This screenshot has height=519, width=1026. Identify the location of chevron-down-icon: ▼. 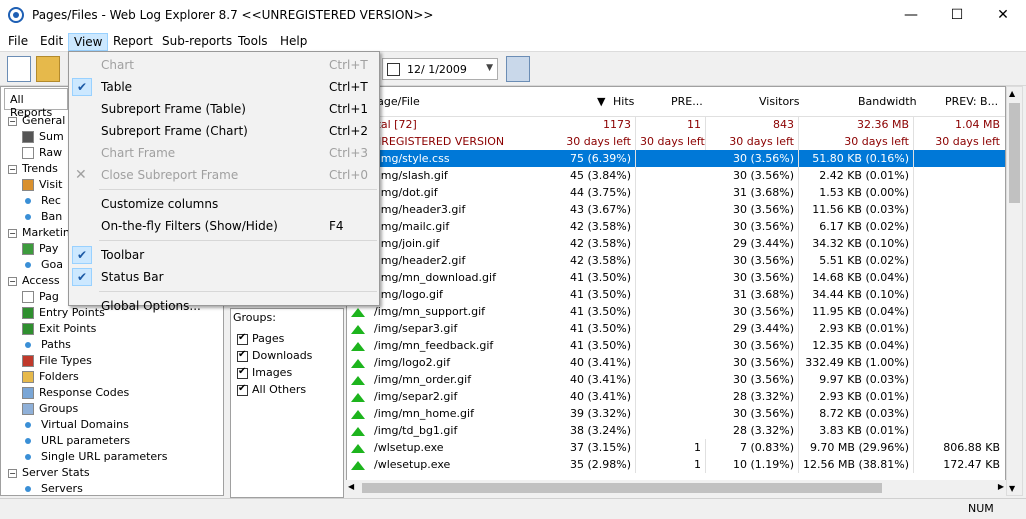
(489, 68).